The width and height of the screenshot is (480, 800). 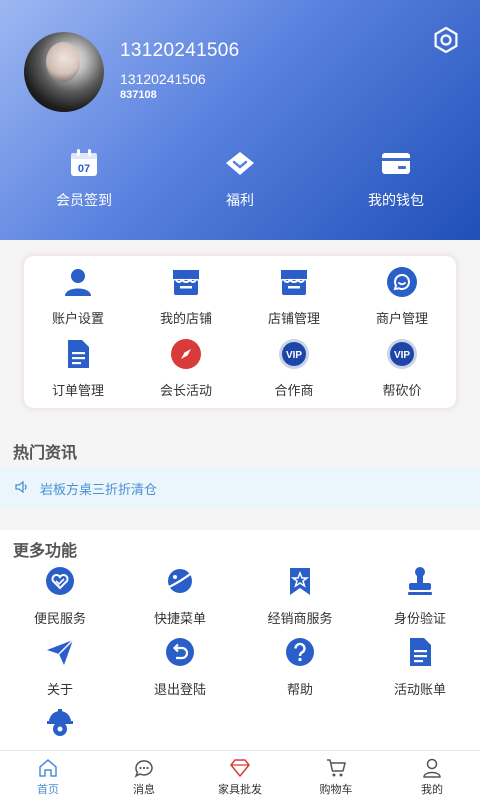 I want to click on hot-news-title: 热门资讯, so click(x=45, y=453).